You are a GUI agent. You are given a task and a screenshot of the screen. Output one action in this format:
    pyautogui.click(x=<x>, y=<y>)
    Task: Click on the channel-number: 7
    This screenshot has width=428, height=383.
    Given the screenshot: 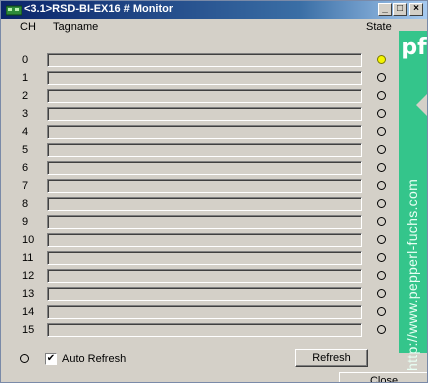 What is the action you would take?
    pyautogui.click(x=25, y=186)
    